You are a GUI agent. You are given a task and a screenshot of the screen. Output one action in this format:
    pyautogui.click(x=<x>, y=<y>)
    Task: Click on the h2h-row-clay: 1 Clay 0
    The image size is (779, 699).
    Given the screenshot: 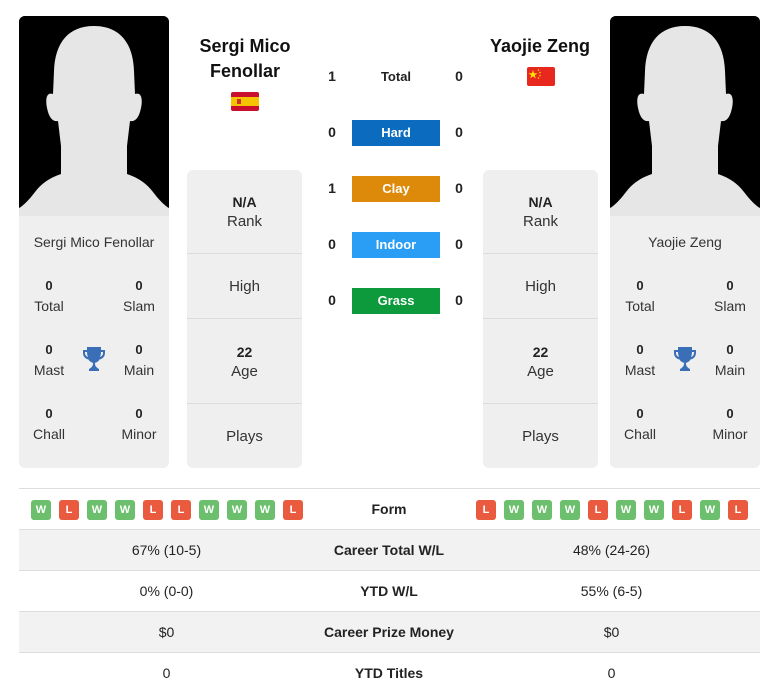 What is the action you would take?
    pyautogui.click(x=397, y=189)
    